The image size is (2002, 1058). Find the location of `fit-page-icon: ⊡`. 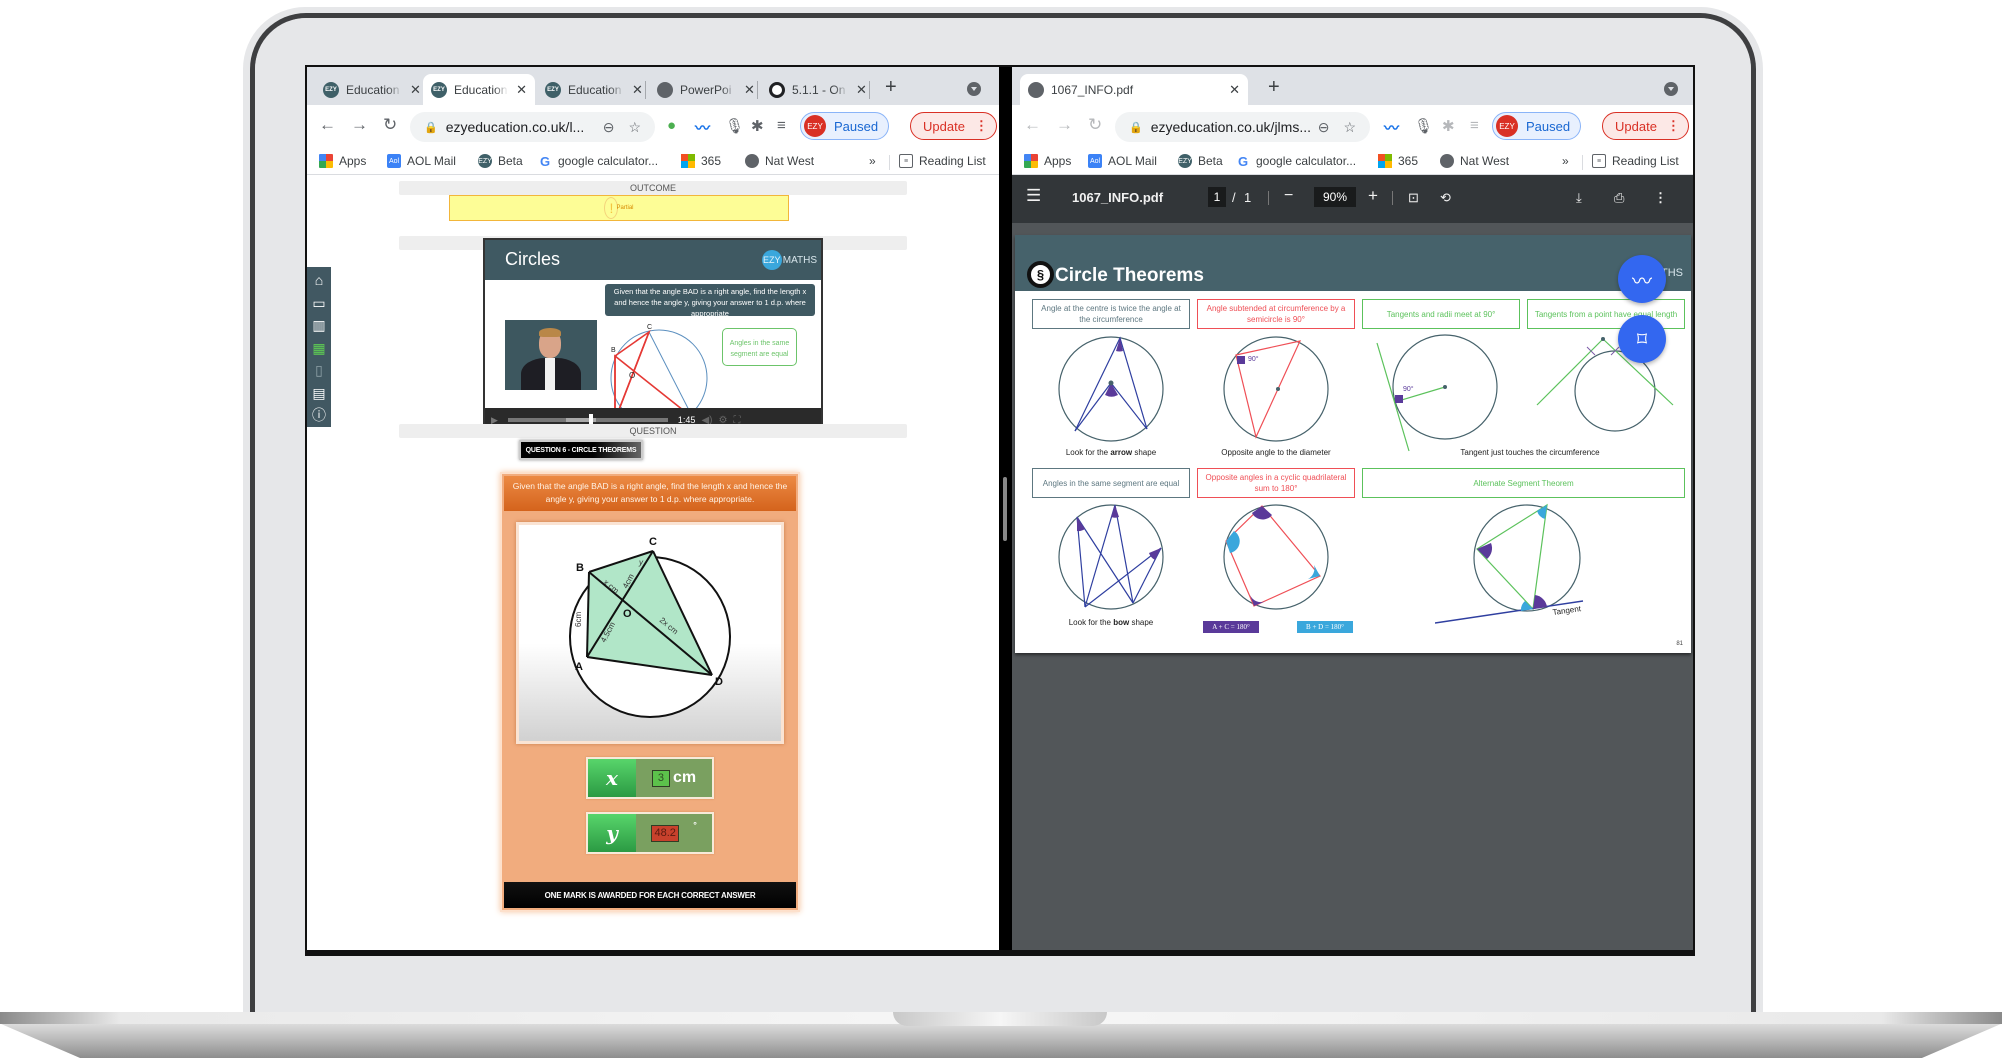

fit-page-icon: ⊡ is located at coordinates (1413, 198).